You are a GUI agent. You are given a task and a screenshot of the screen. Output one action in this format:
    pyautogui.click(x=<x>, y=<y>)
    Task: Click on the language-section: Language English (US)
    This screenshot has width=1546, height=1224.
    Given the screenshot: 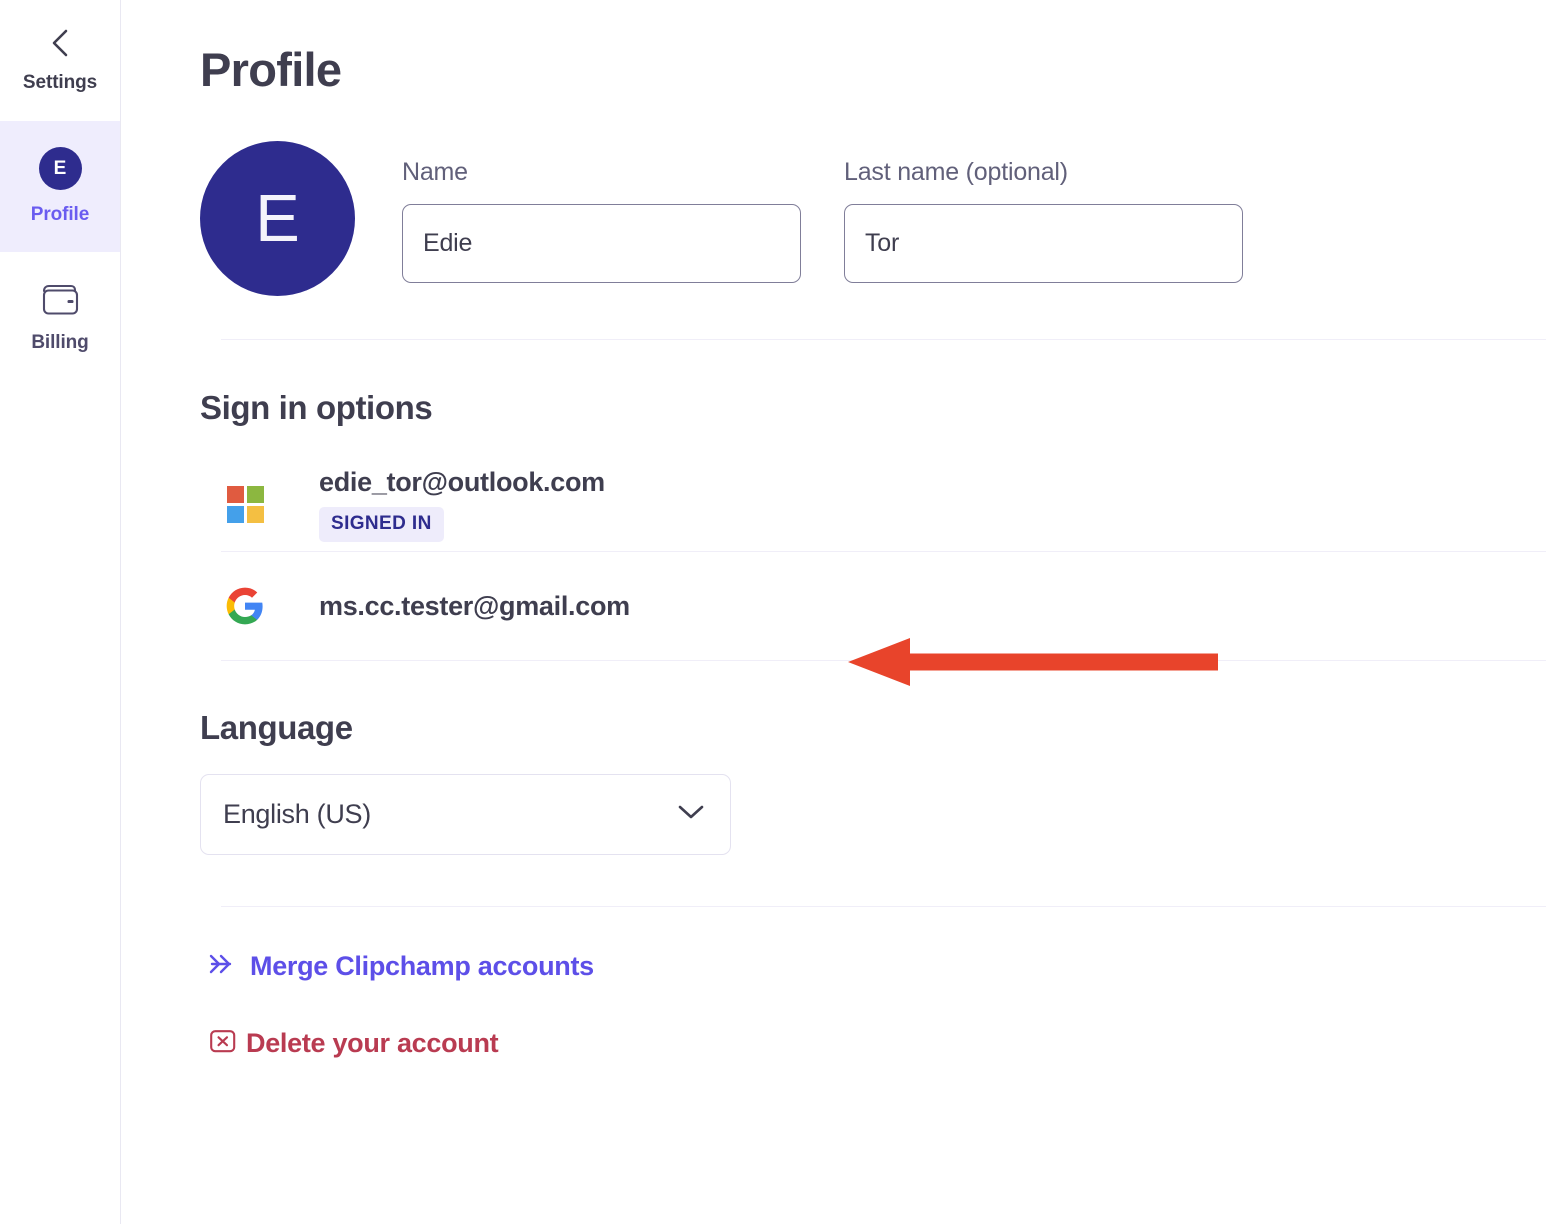 What is the action you would take?
    pyautogui.click(x=873, y=758)
    